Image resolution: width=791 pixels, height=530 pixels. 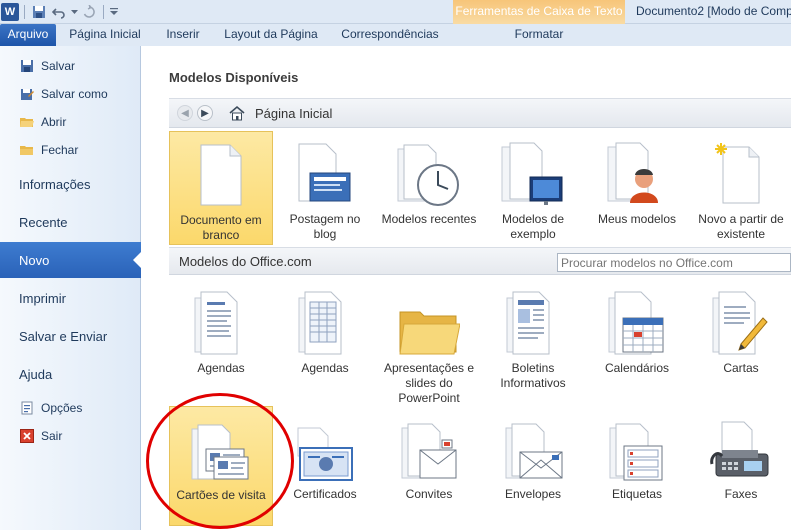 I want to click on template-tile-labels: Etiquetas, so click(x=637, y=466).